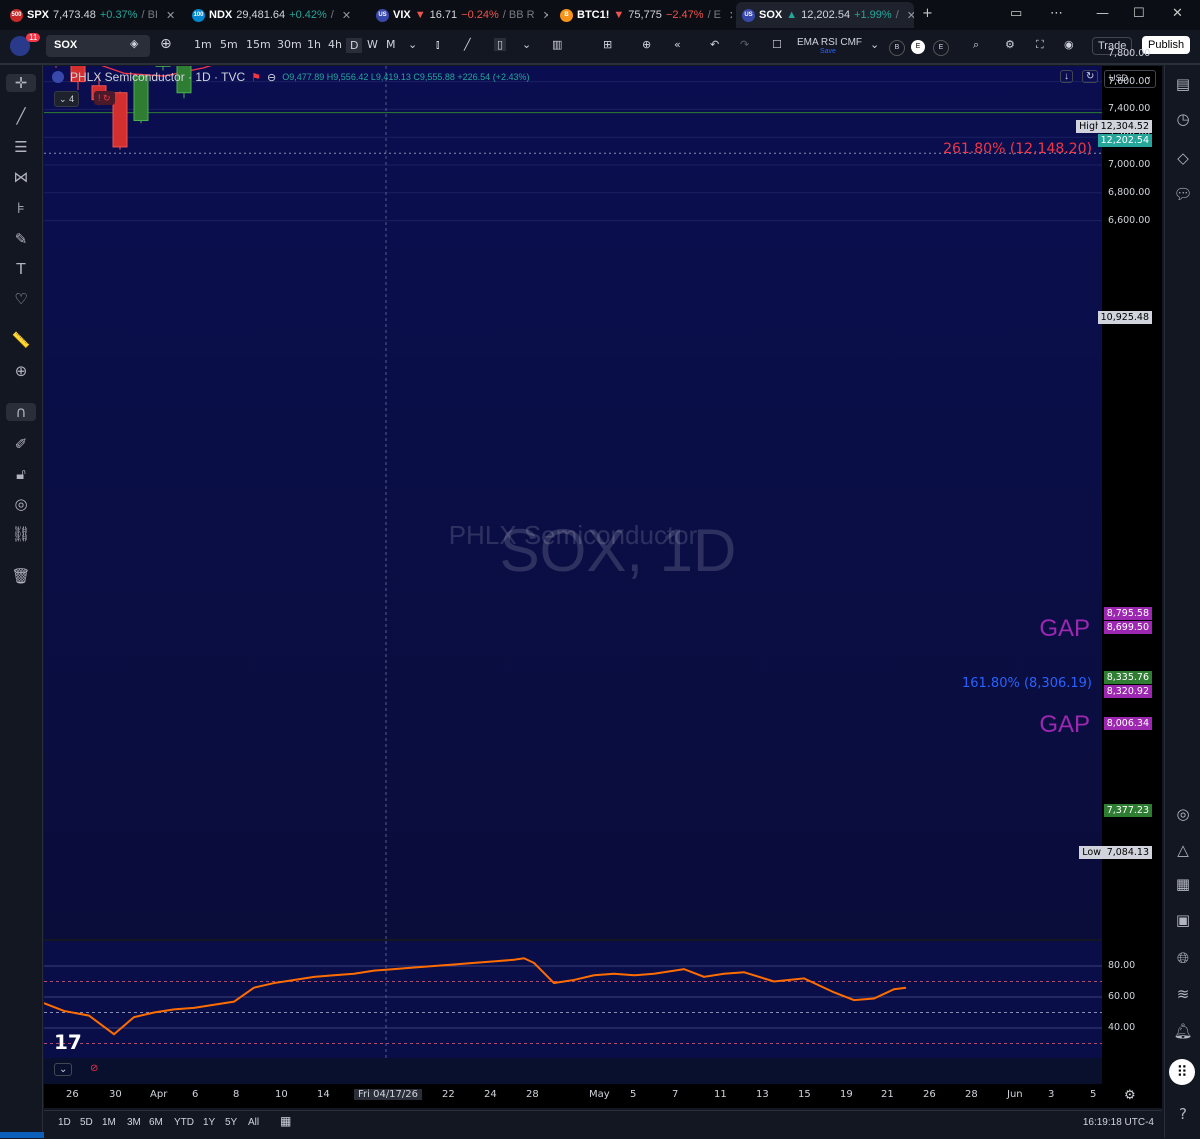 The height and width of the screenshot is (1139, 1200). I want to click on rsi-svg: 𝟭𝟳, so click(573, 999).